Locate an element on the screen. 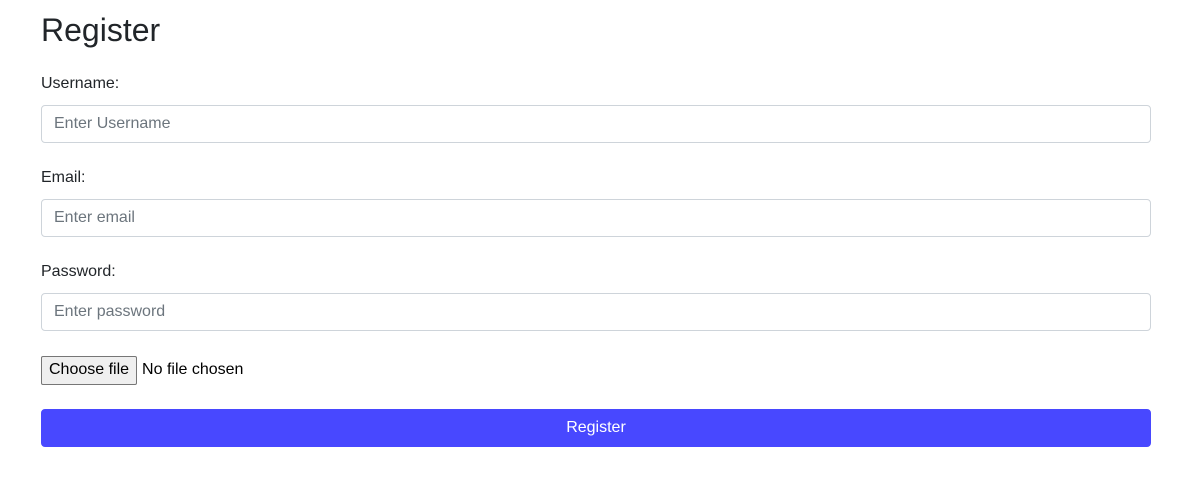 The image size is (1183, 485). password-input is located at coordinates (596, 312).